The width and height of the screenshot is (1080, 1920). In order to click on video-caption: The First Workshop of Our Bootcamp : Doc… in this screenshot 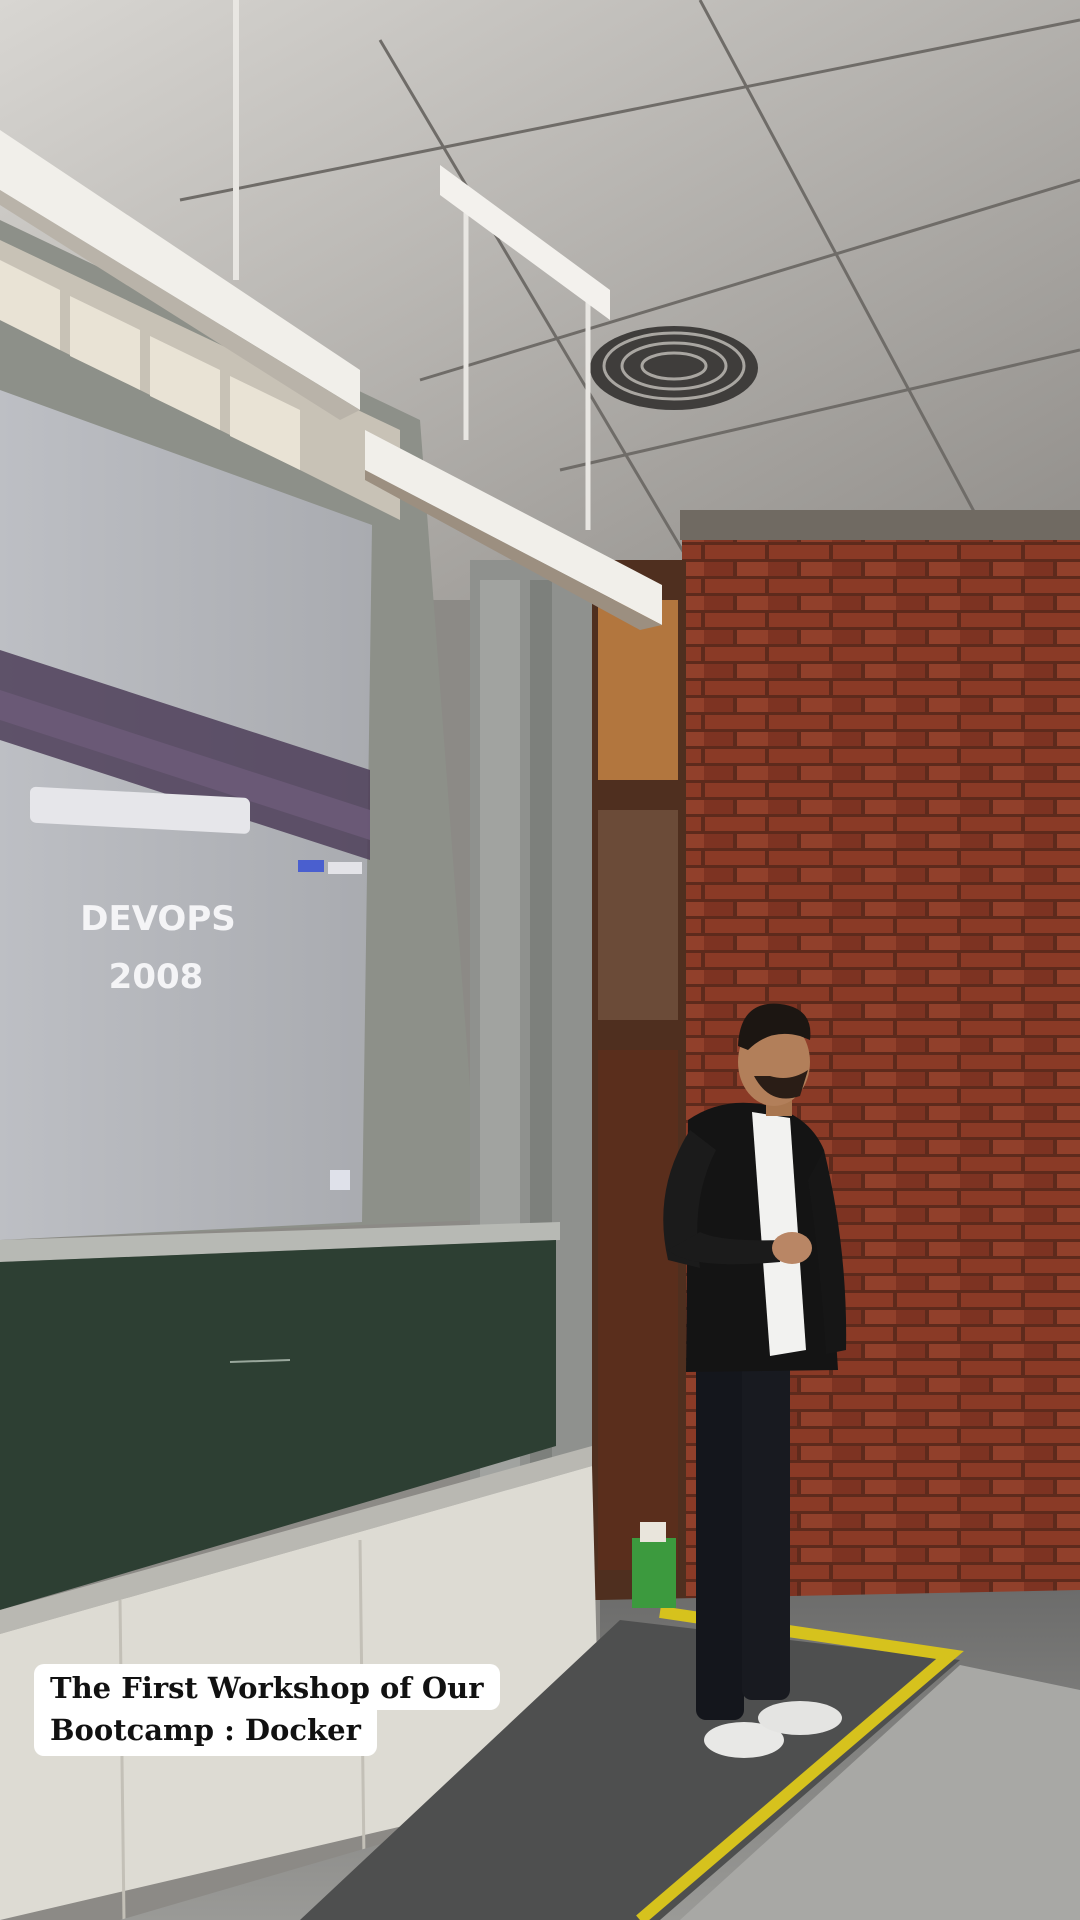, I will do `click(267, 1710)`.